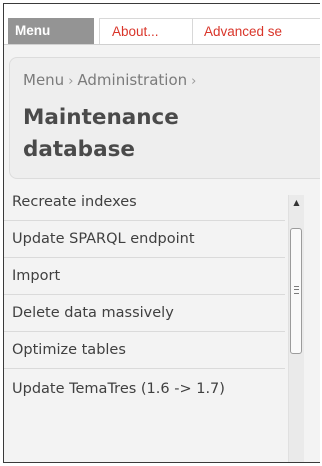 The image size is (322, 466). Describe the element at coordinates (144, 203) in the screenshot. I see `menu-item-recreate-indexes: Recreate indexes` at that location.